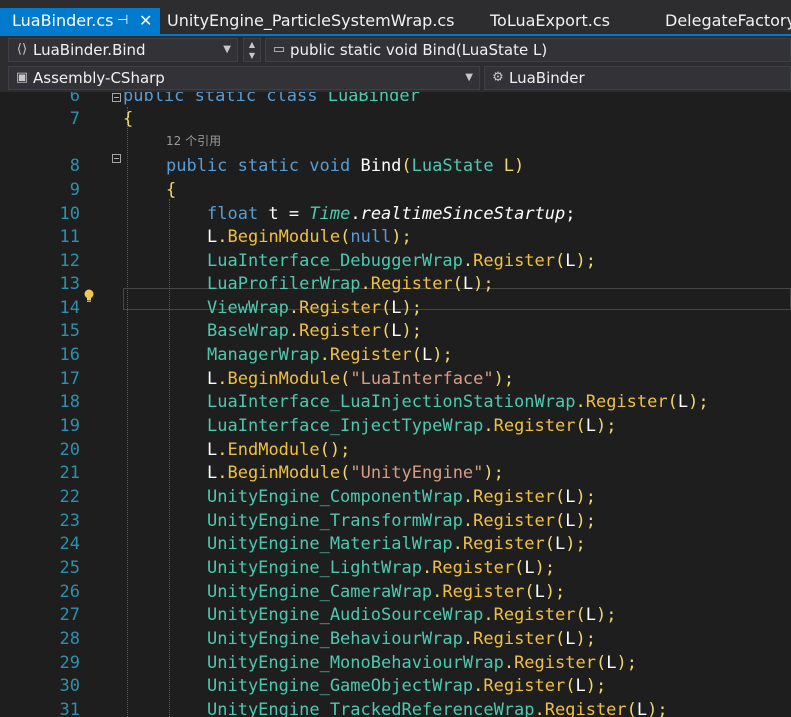 Image resolution: width=791 pixels, height=717 pixels. What do you see at coordinates (74, 190) in the screenshot?
I see `line-number: 9` at bounding box center [74, 190].